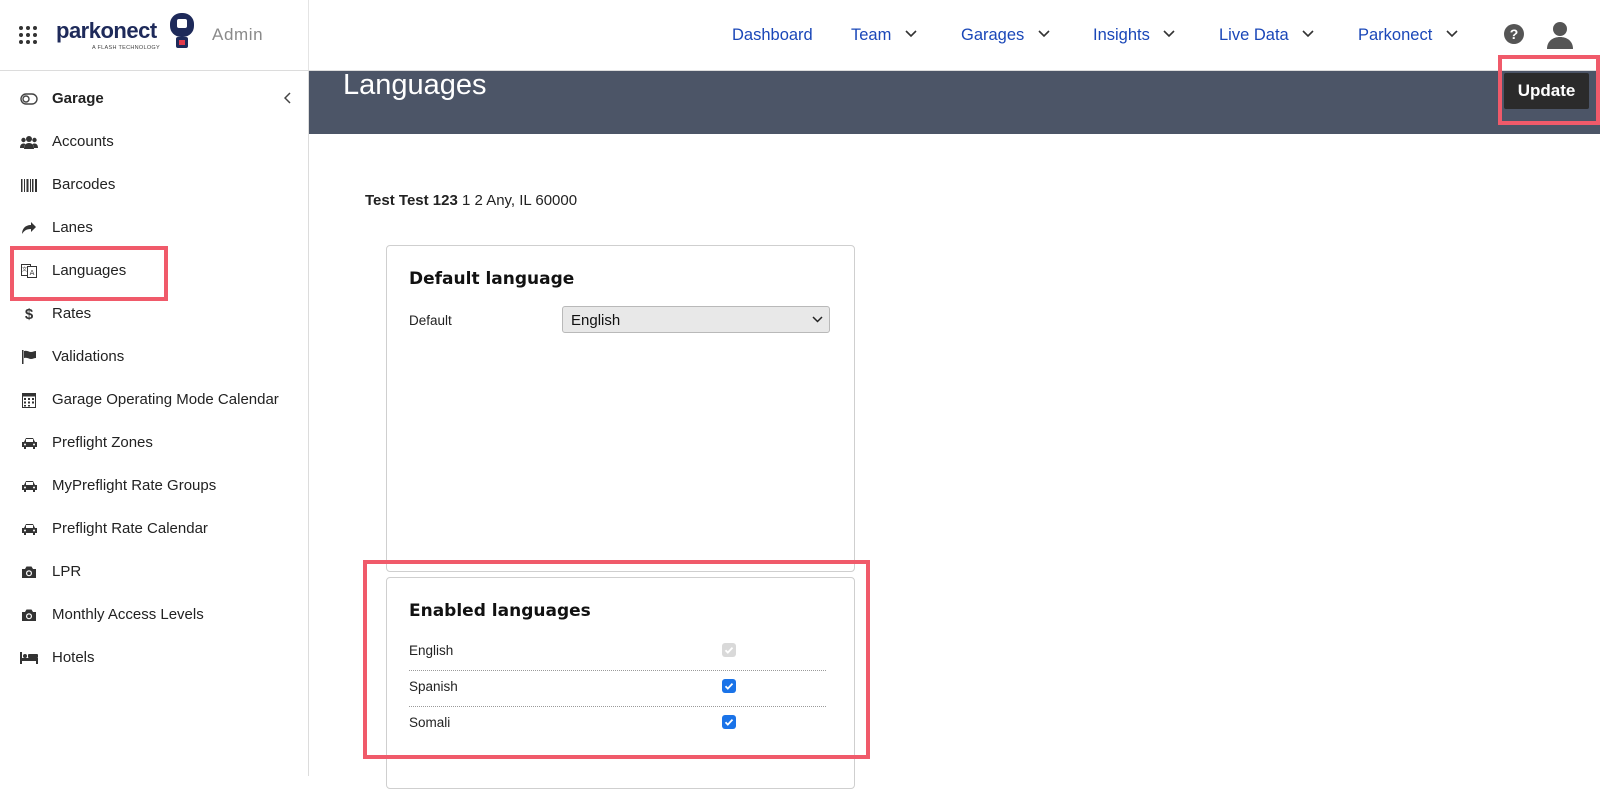  I want to click on default-language-title: Default language, so click(492, 279).